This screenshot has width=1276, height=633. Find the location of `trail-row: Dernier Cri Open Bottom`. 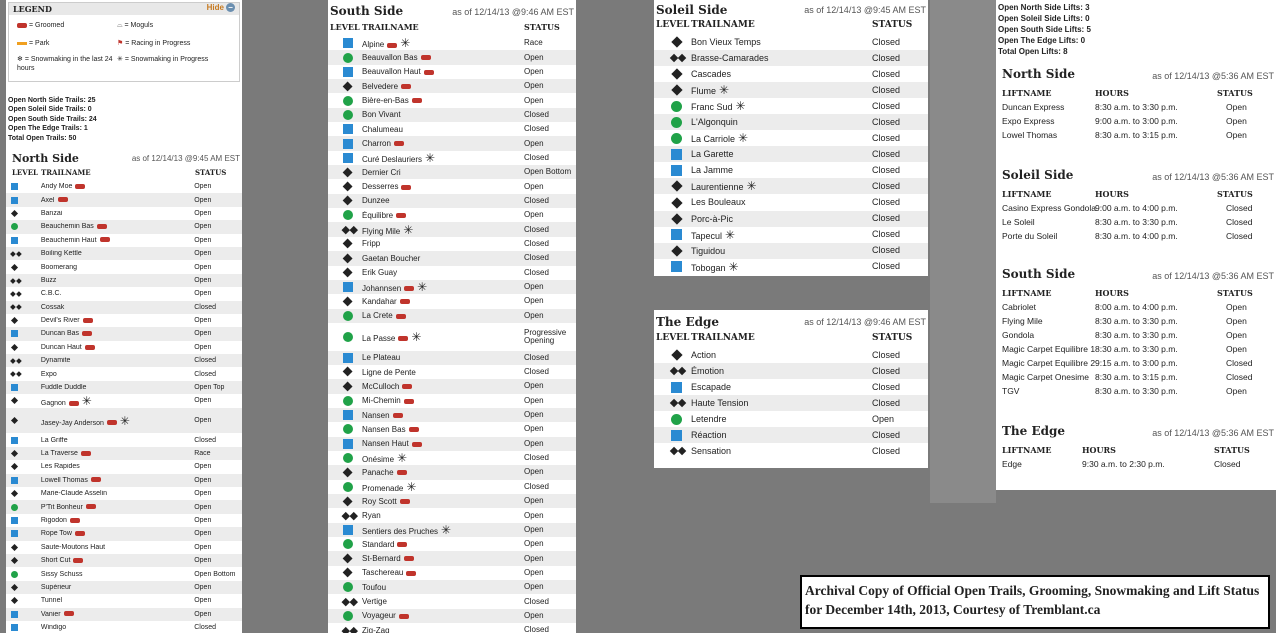

trail-row: Dernier Cri Open Bottom is located at coordinates (452, 172).